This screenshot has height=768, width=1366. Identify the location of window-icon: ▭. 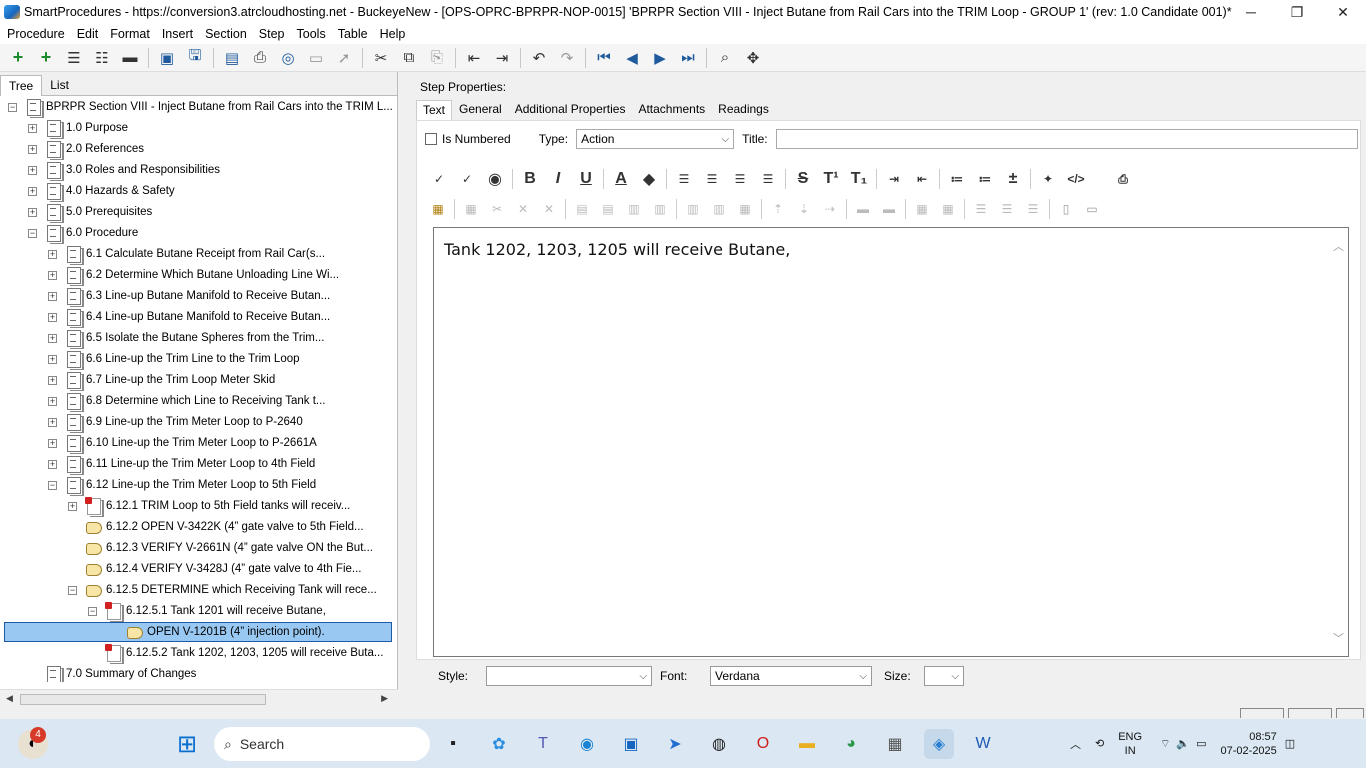
(316, 58).